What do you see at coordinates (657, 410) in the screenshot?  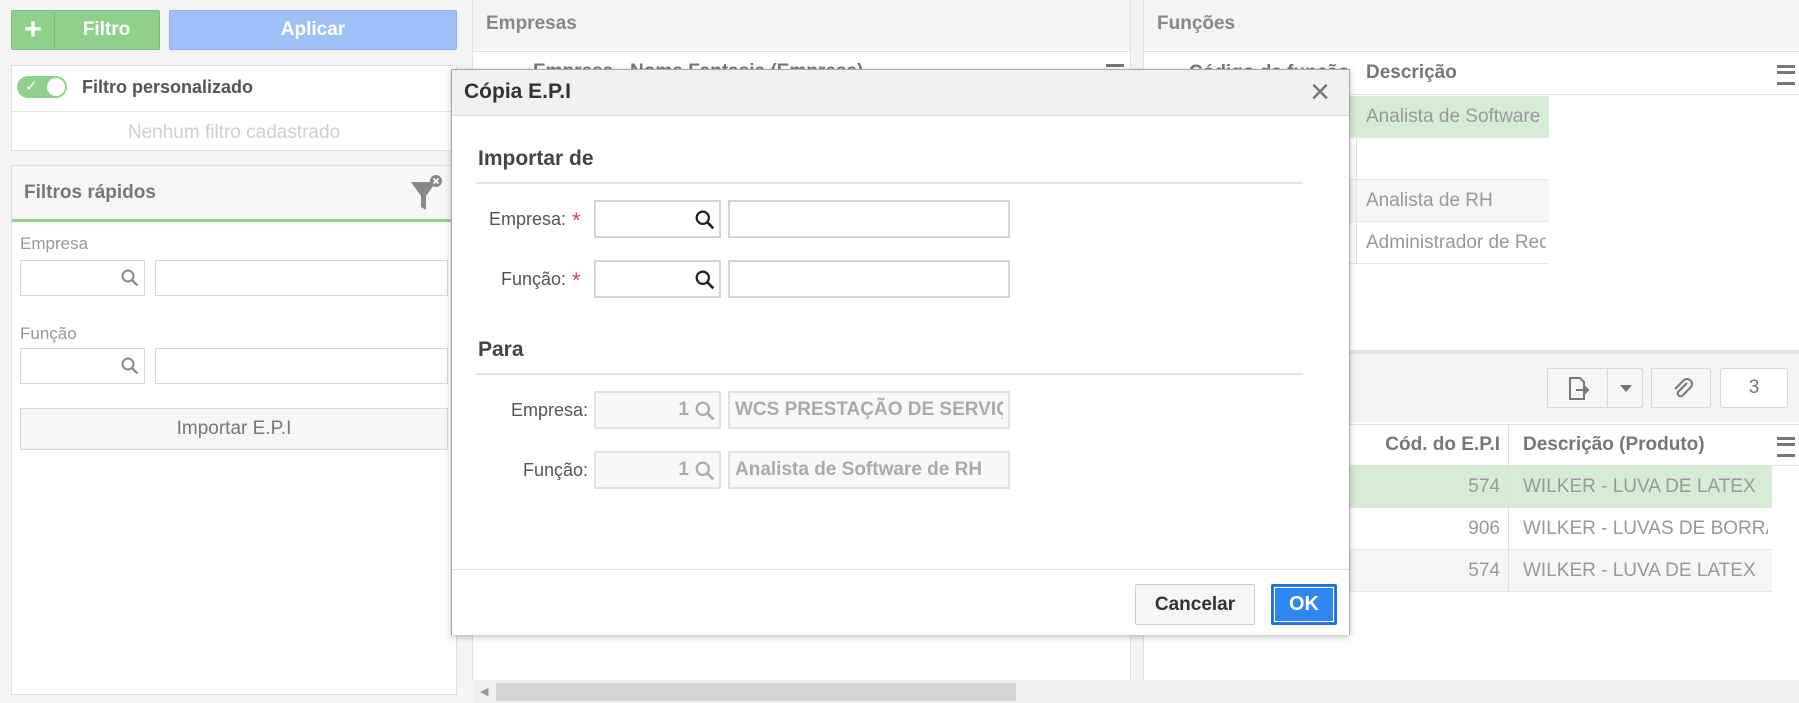 I see `to-empresa-code-input: 1` at bounding box center [657, 410].